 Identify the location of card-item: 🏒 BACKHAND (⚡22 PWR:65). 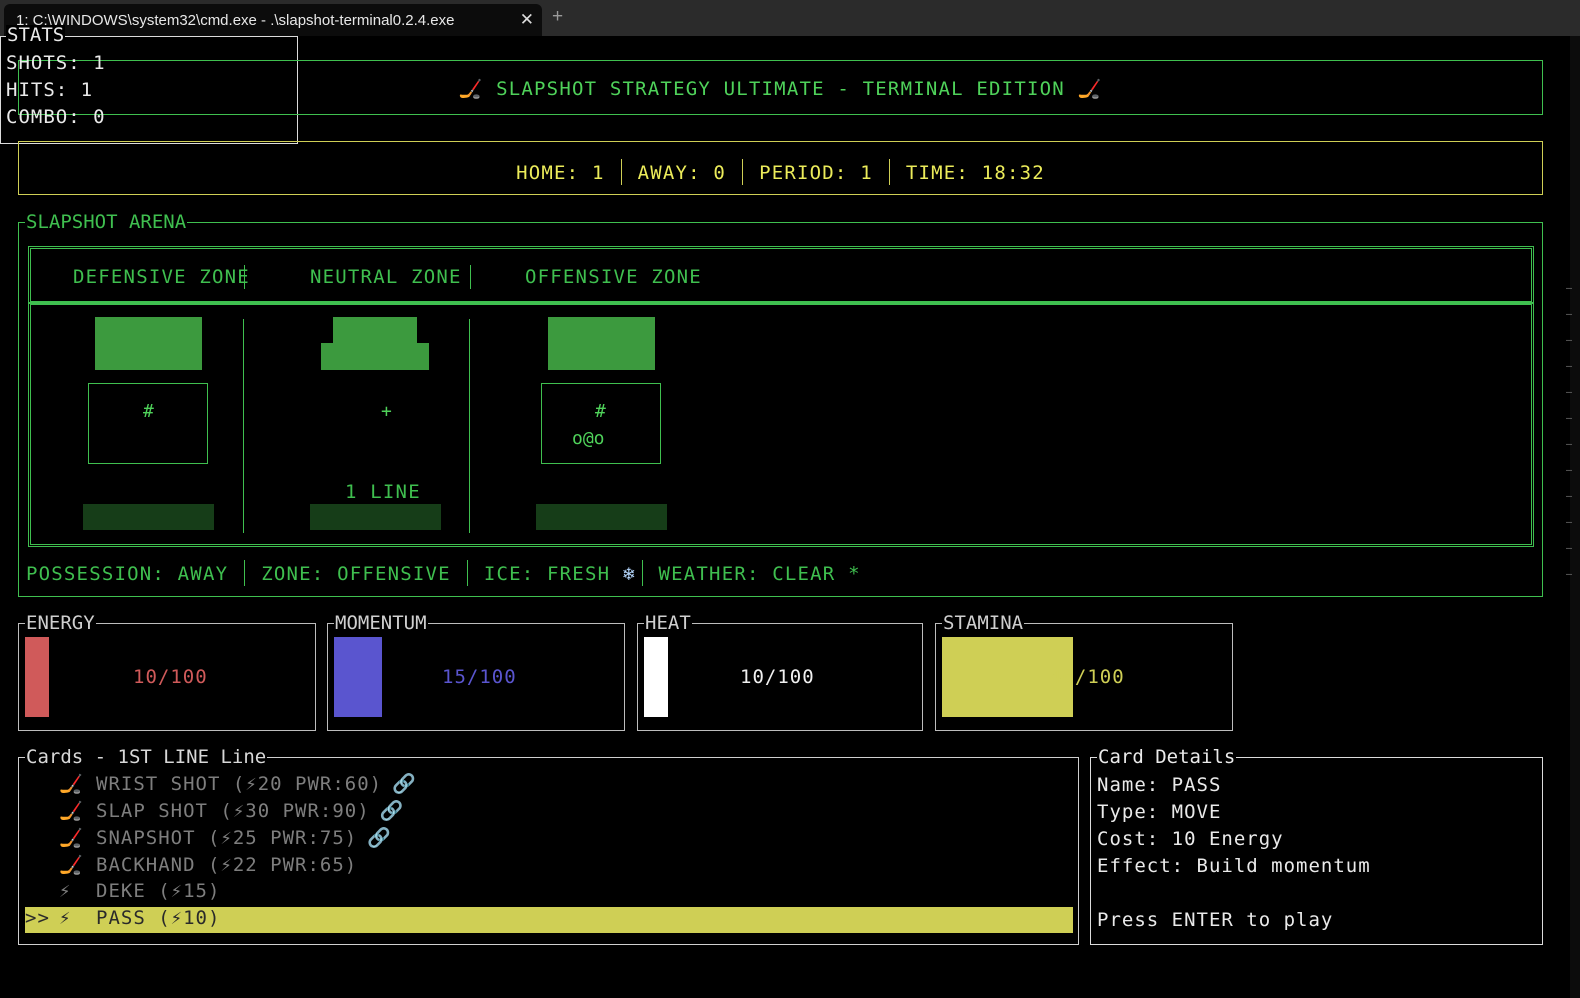
(549, 866).